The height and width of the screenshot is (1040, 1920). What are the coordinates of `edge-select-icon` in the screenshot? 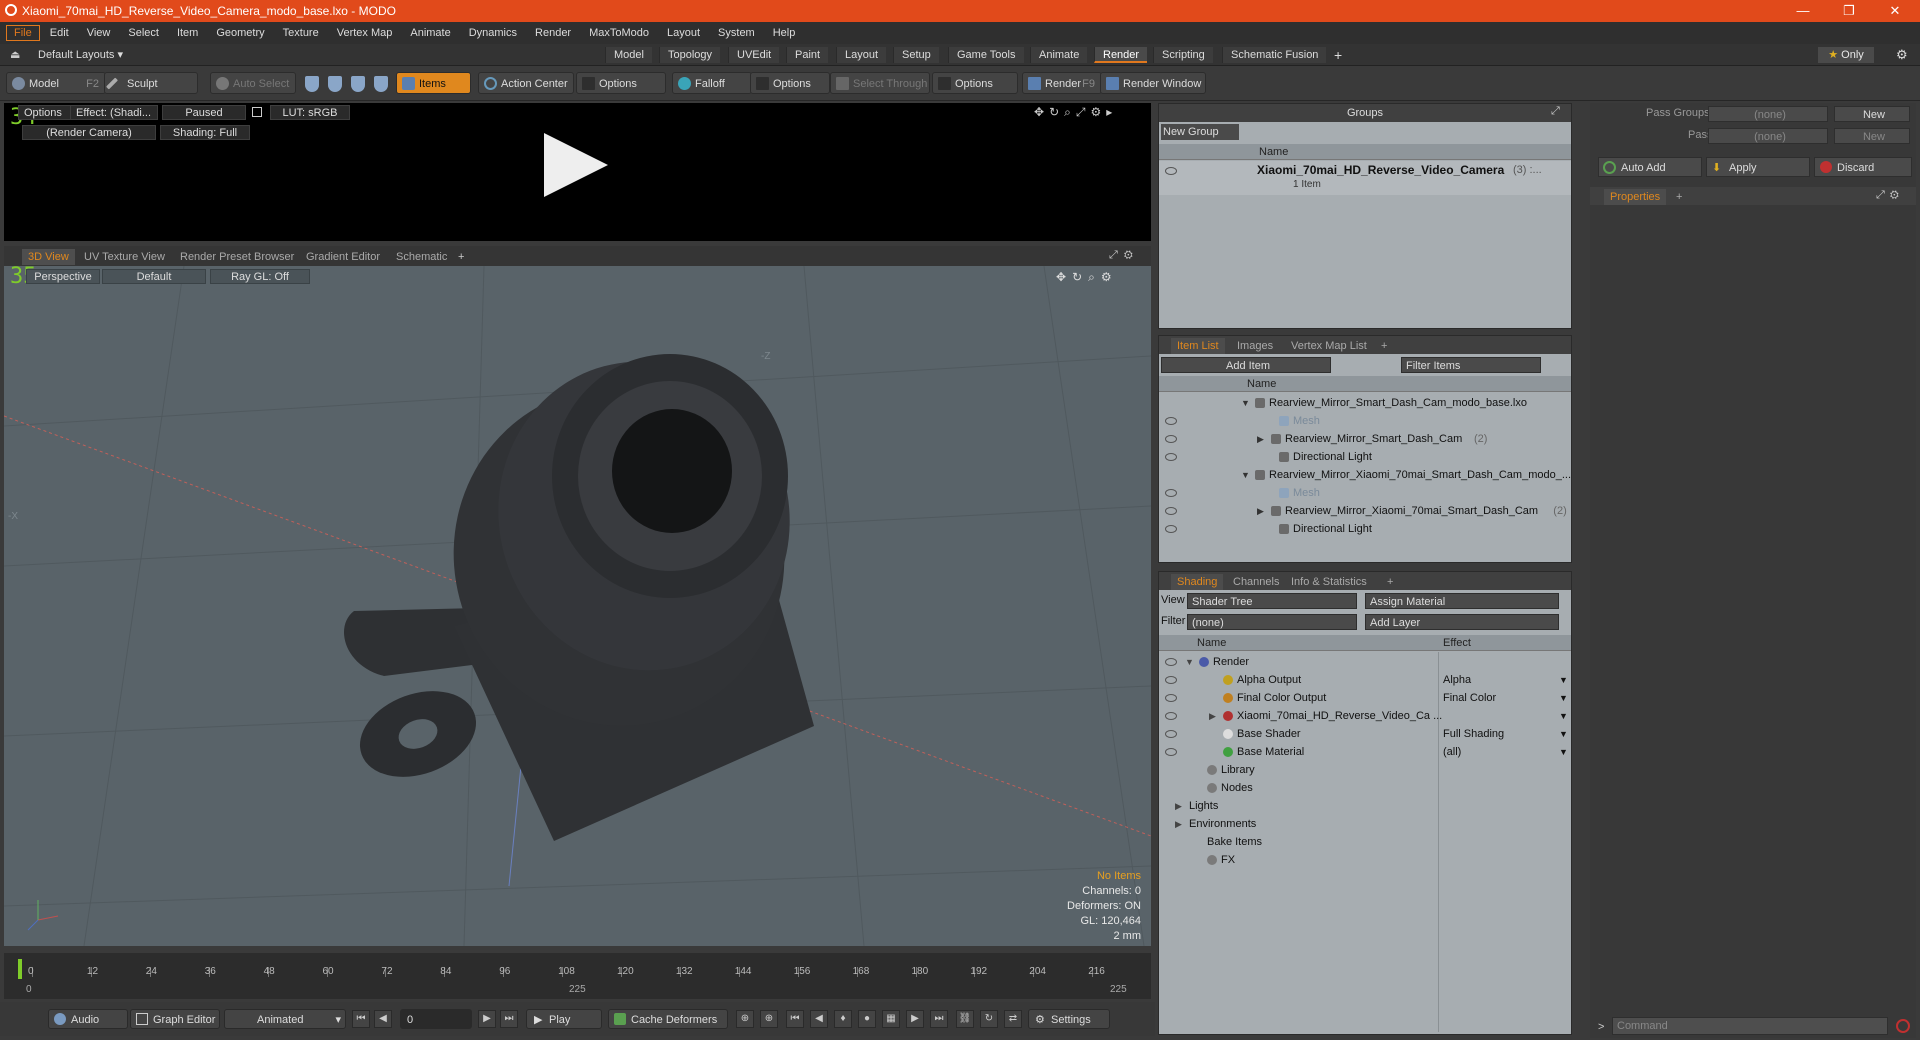 It's located at (335, 84).